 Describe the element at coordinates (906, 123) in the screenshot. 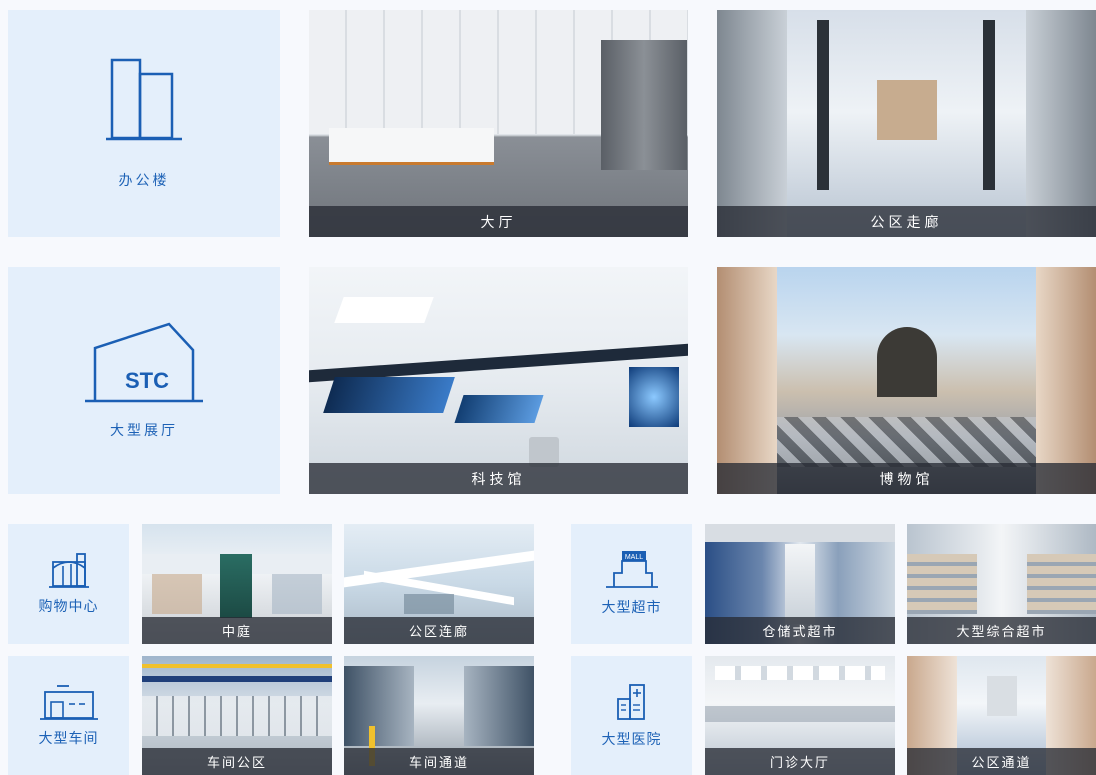

I see `photo-public-corridor: 公区走廊` at that location.